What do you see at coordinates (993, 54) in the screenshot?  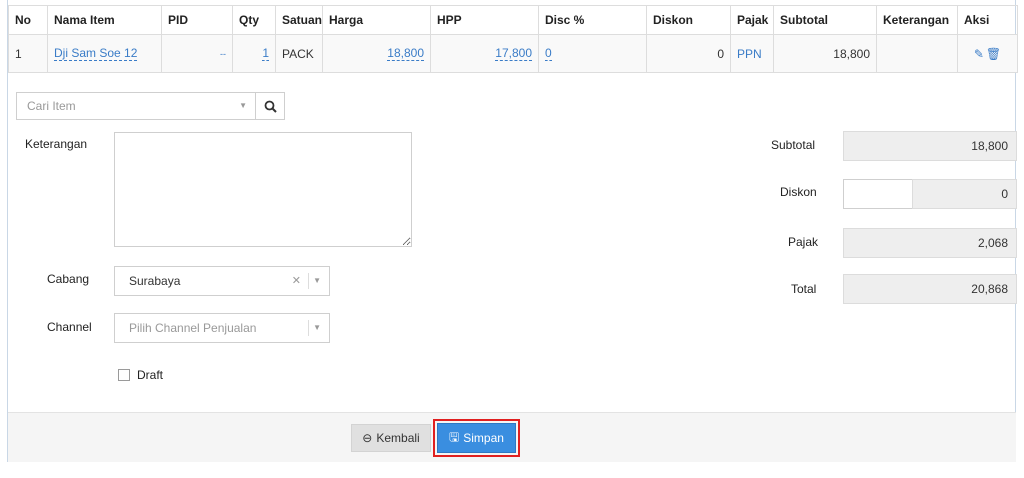 I see `trash-icon: 🗑` at bounding box center [993, 54].